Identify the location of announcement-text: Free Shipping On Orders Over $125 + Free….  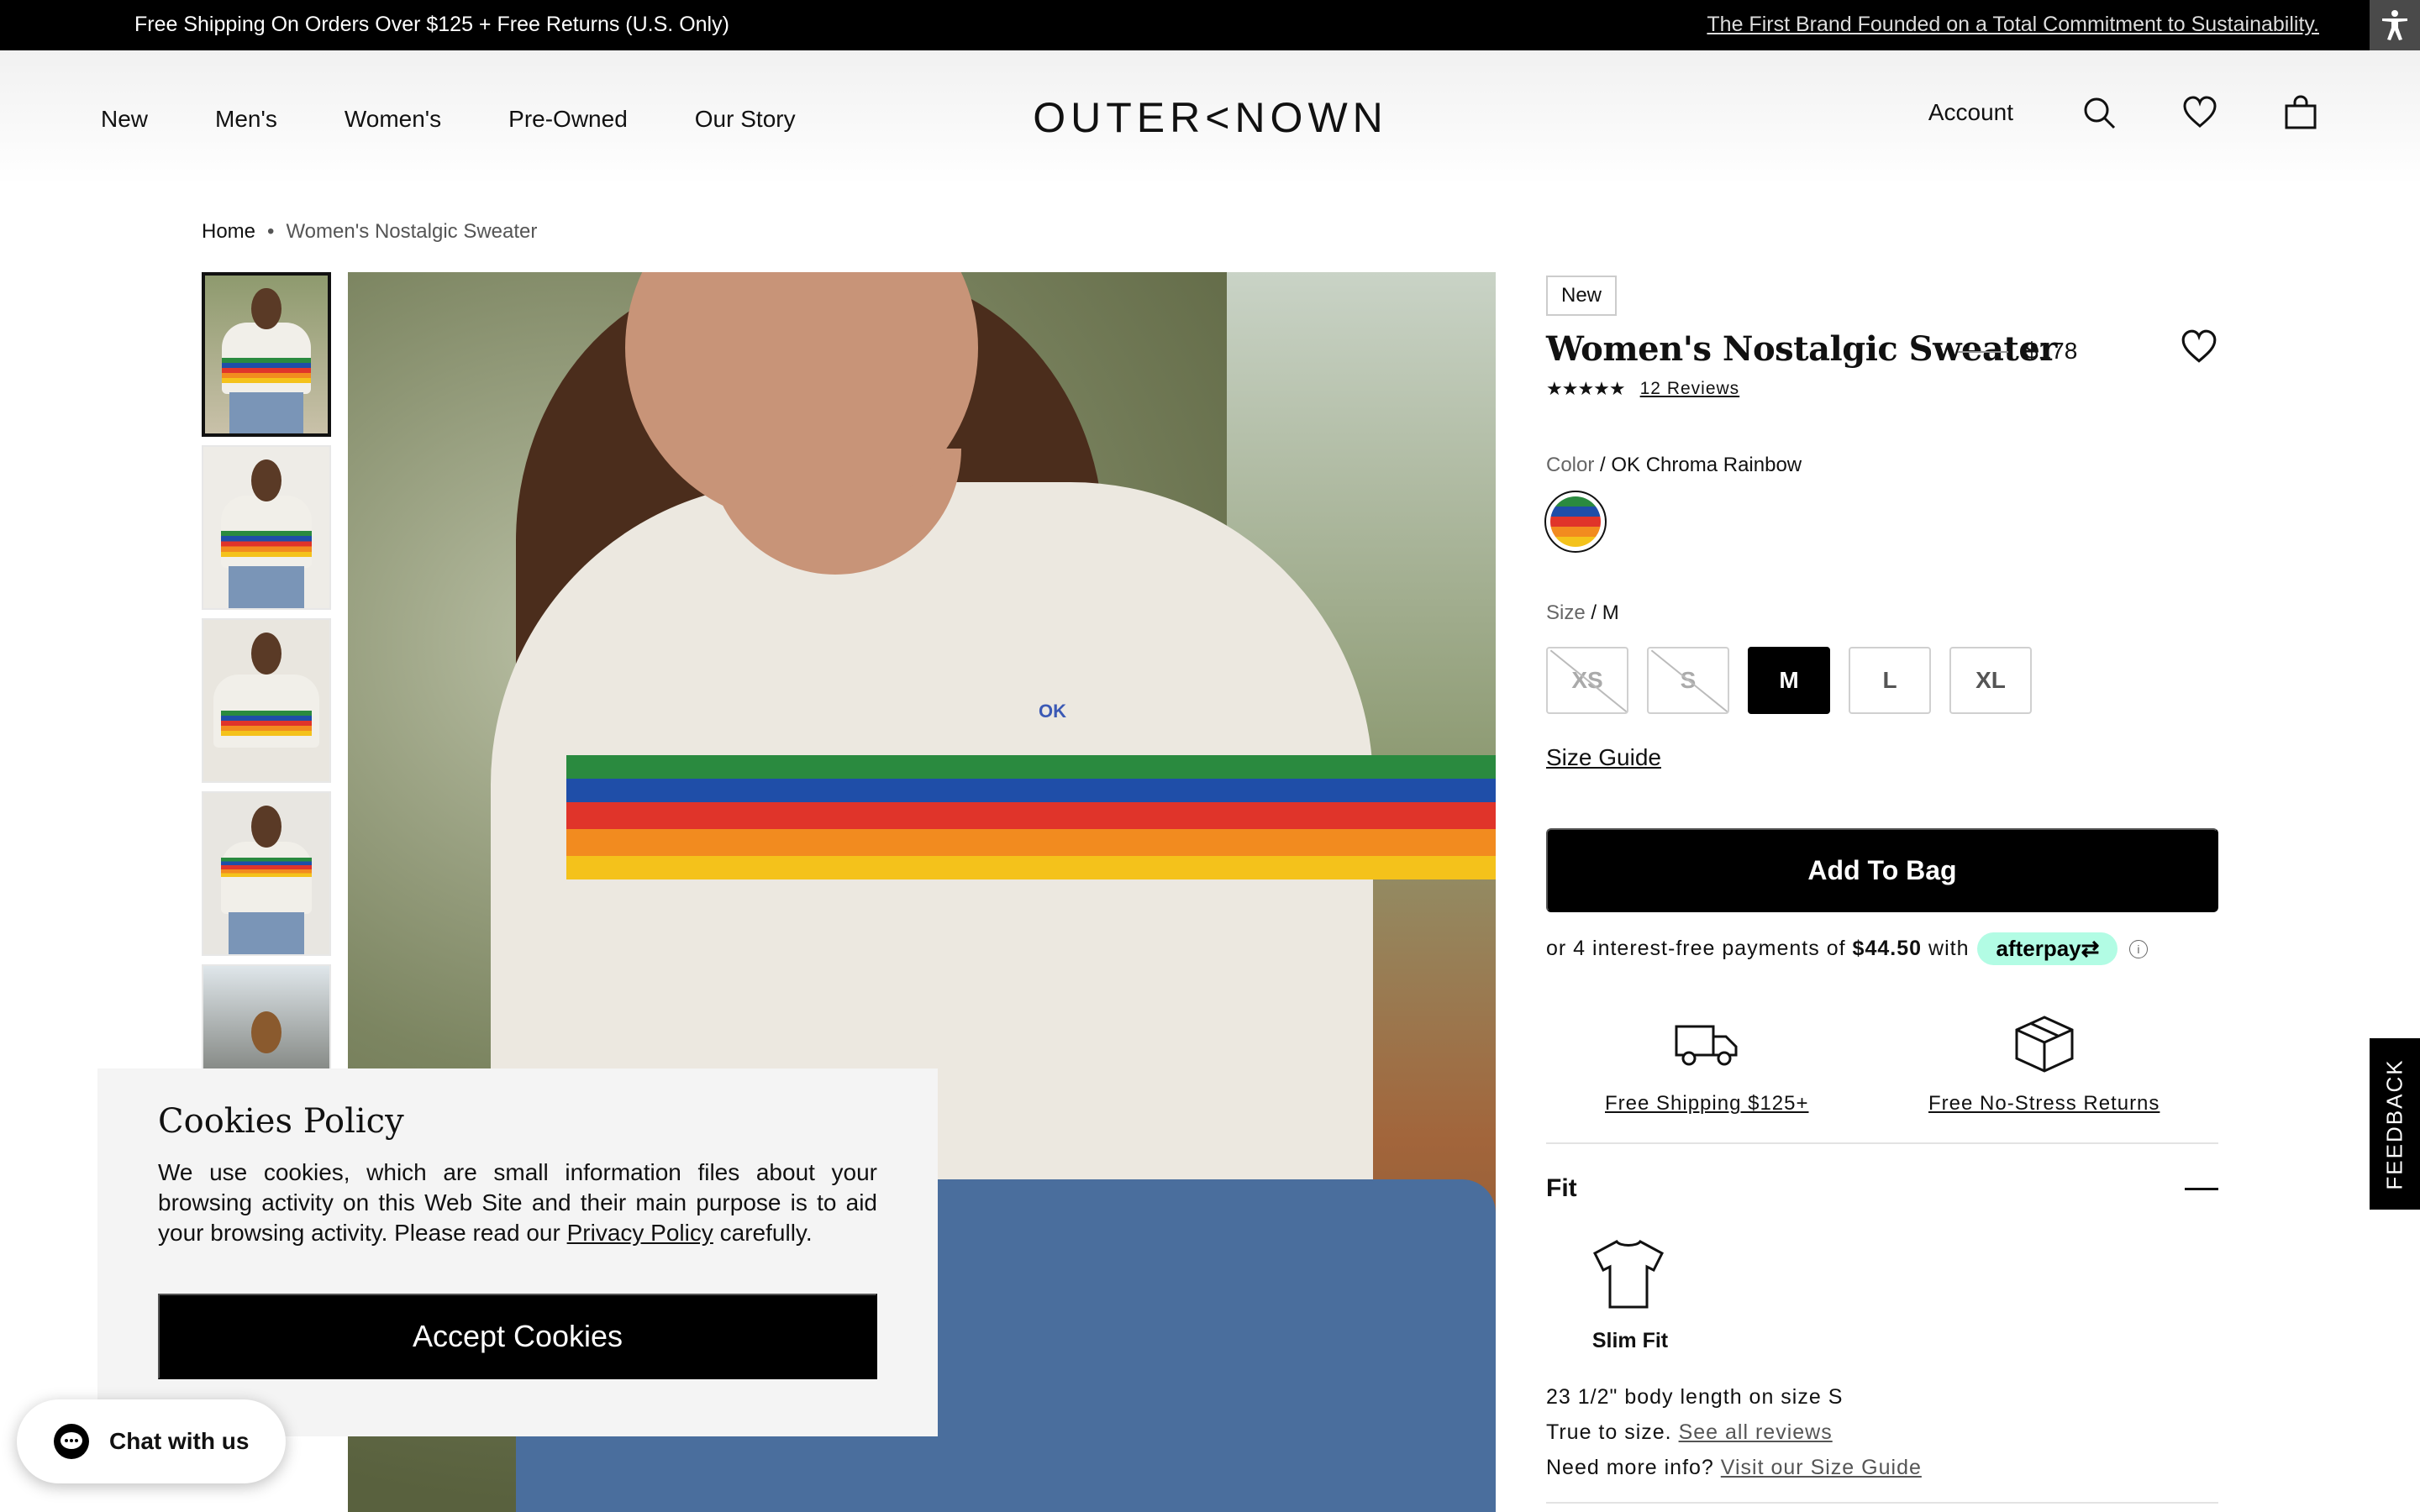
(432, 24).